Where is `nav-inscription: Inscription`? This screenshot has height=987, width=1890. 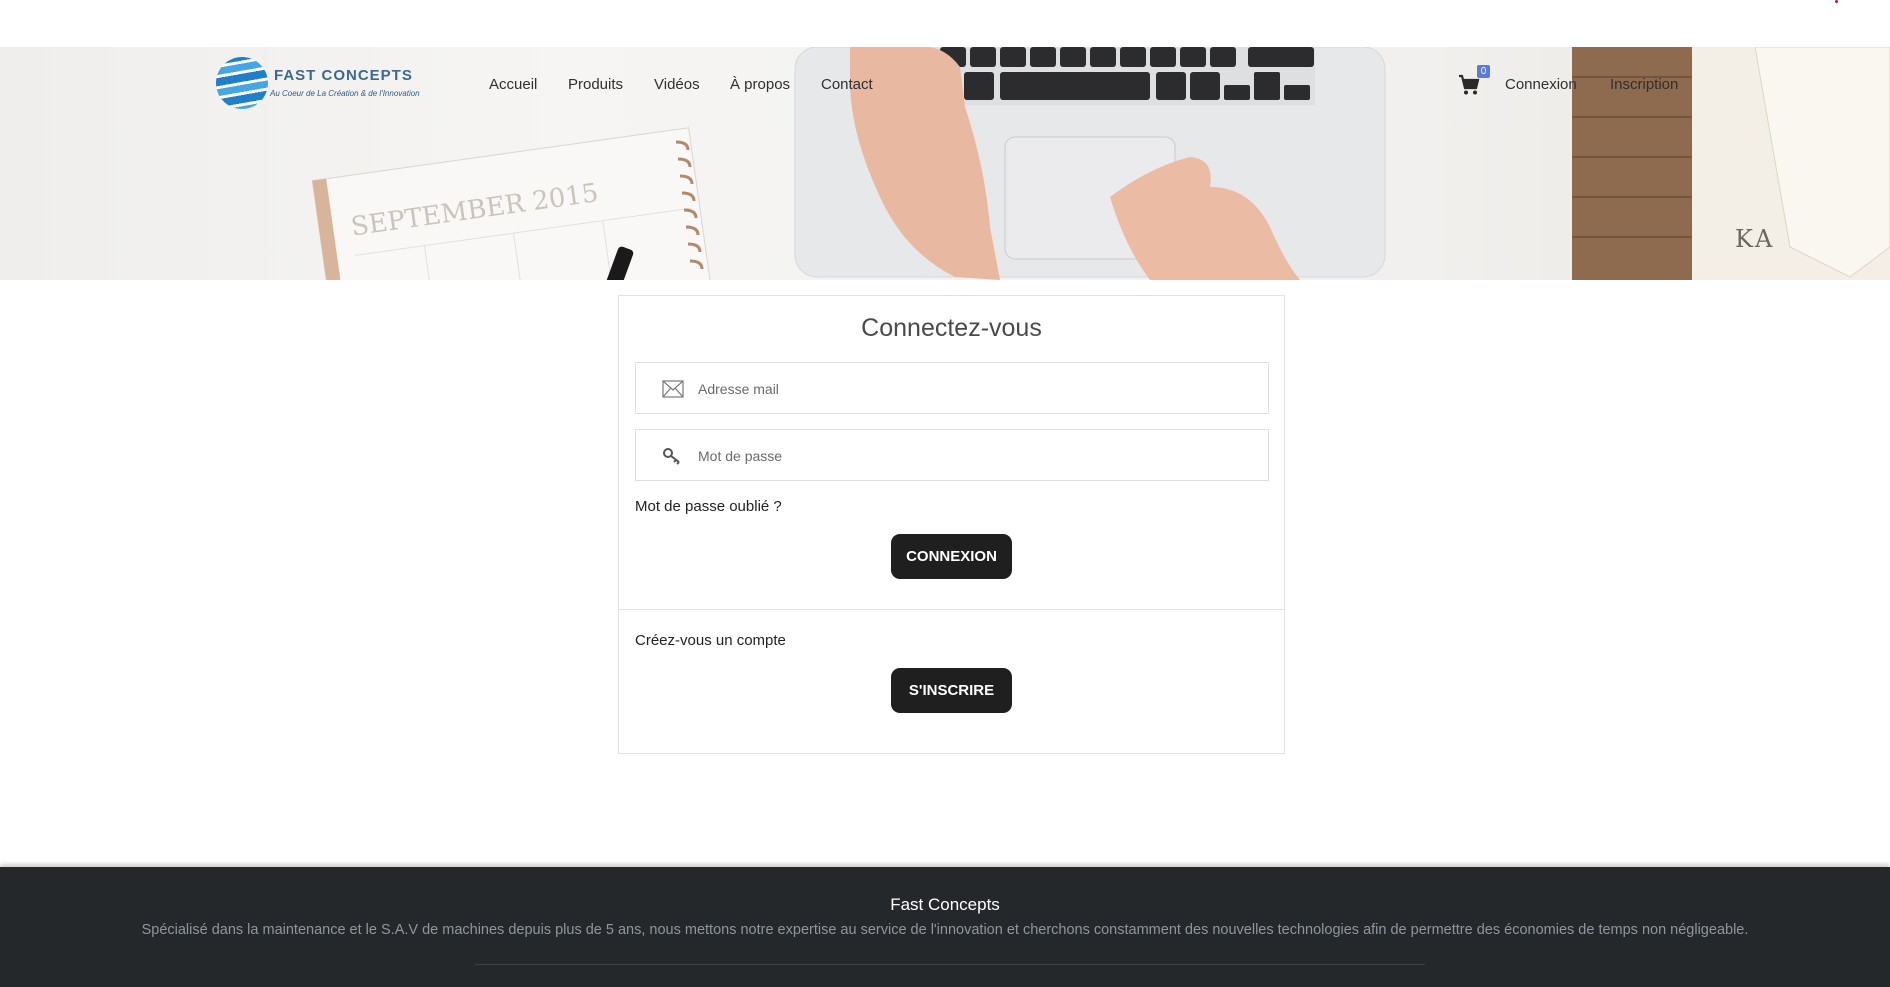
nav-inscription: Inscription is located at coordinates (1644, 84).